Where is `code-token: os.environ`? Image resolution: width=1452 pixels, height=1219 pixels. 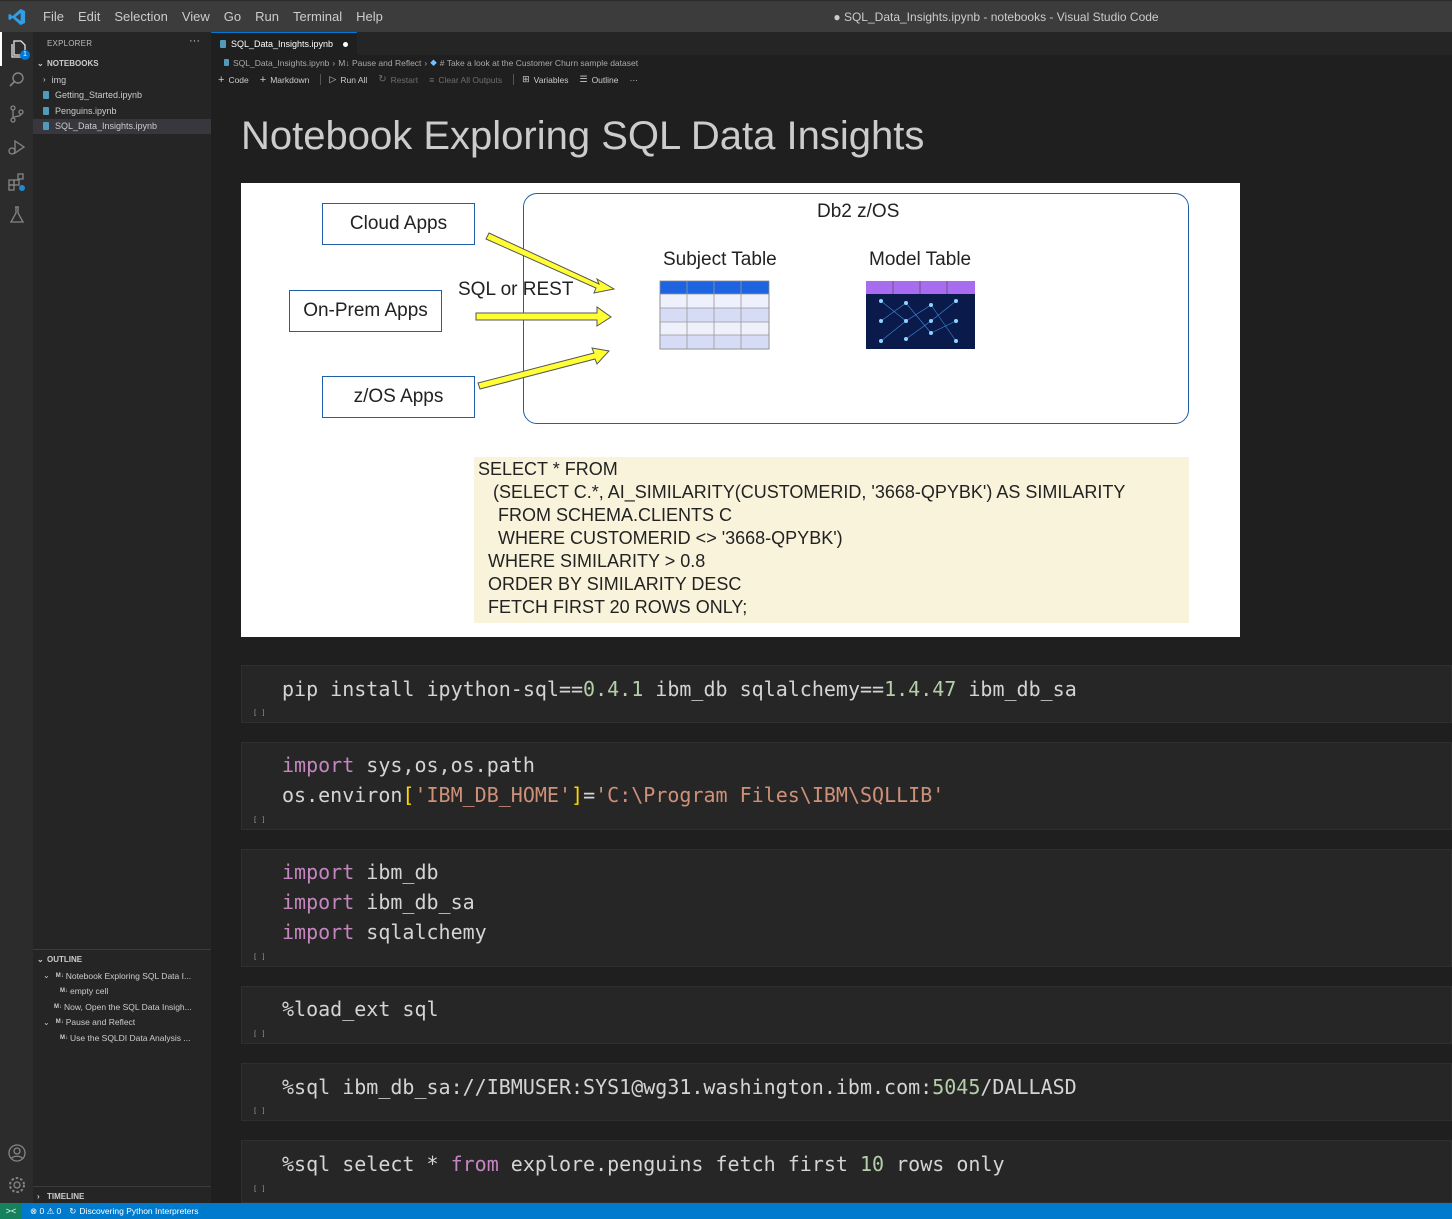
code-token: os.environ is located at coordinates (342, 795).